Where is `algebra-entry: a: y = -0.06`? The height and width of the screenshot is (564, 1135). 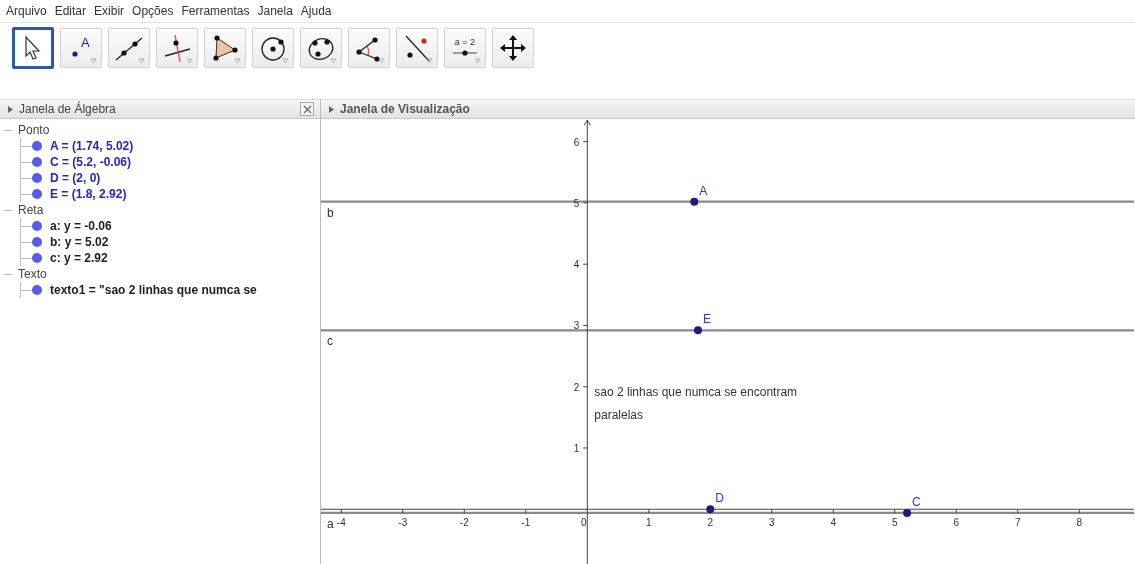
algebra-entry: a: y = -0.06 is located at coordinates (81, 226).